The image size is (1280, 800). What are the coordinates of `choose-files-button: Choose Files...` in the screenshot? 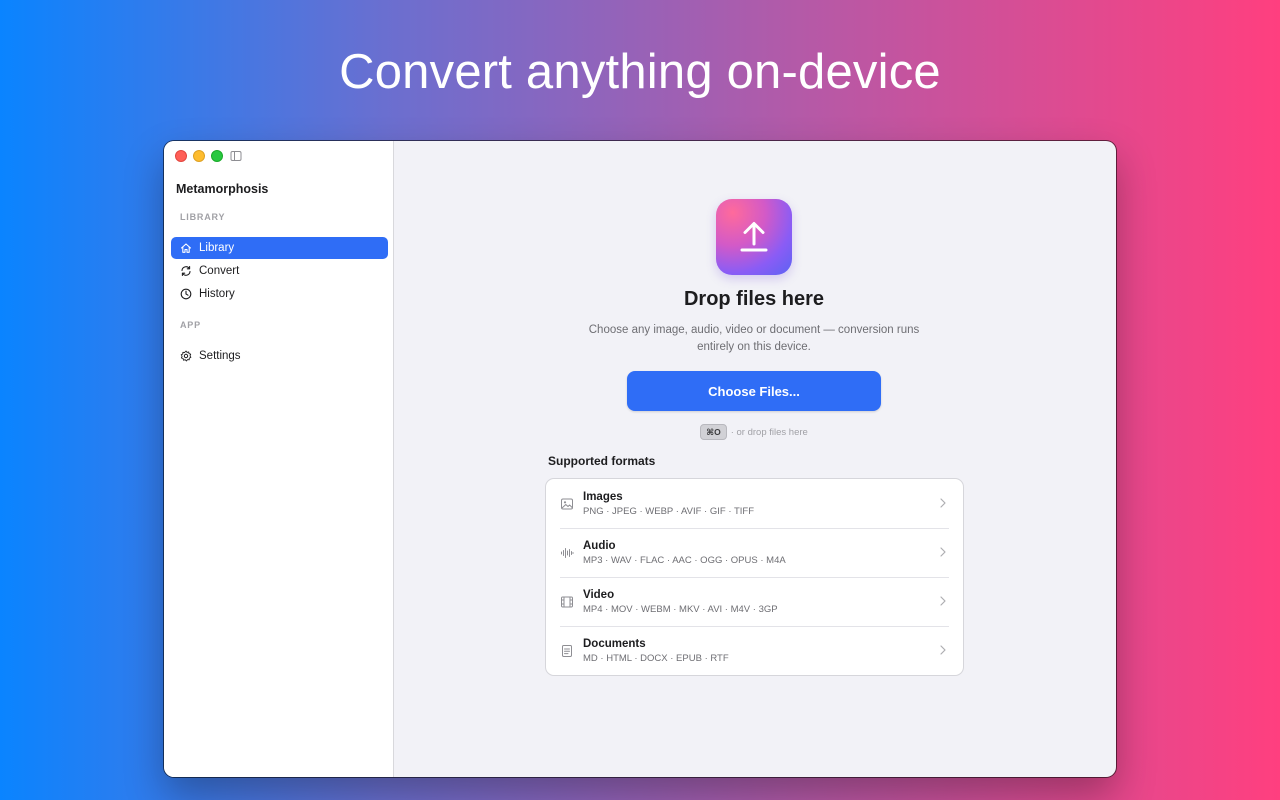 It's located at (754, 391).